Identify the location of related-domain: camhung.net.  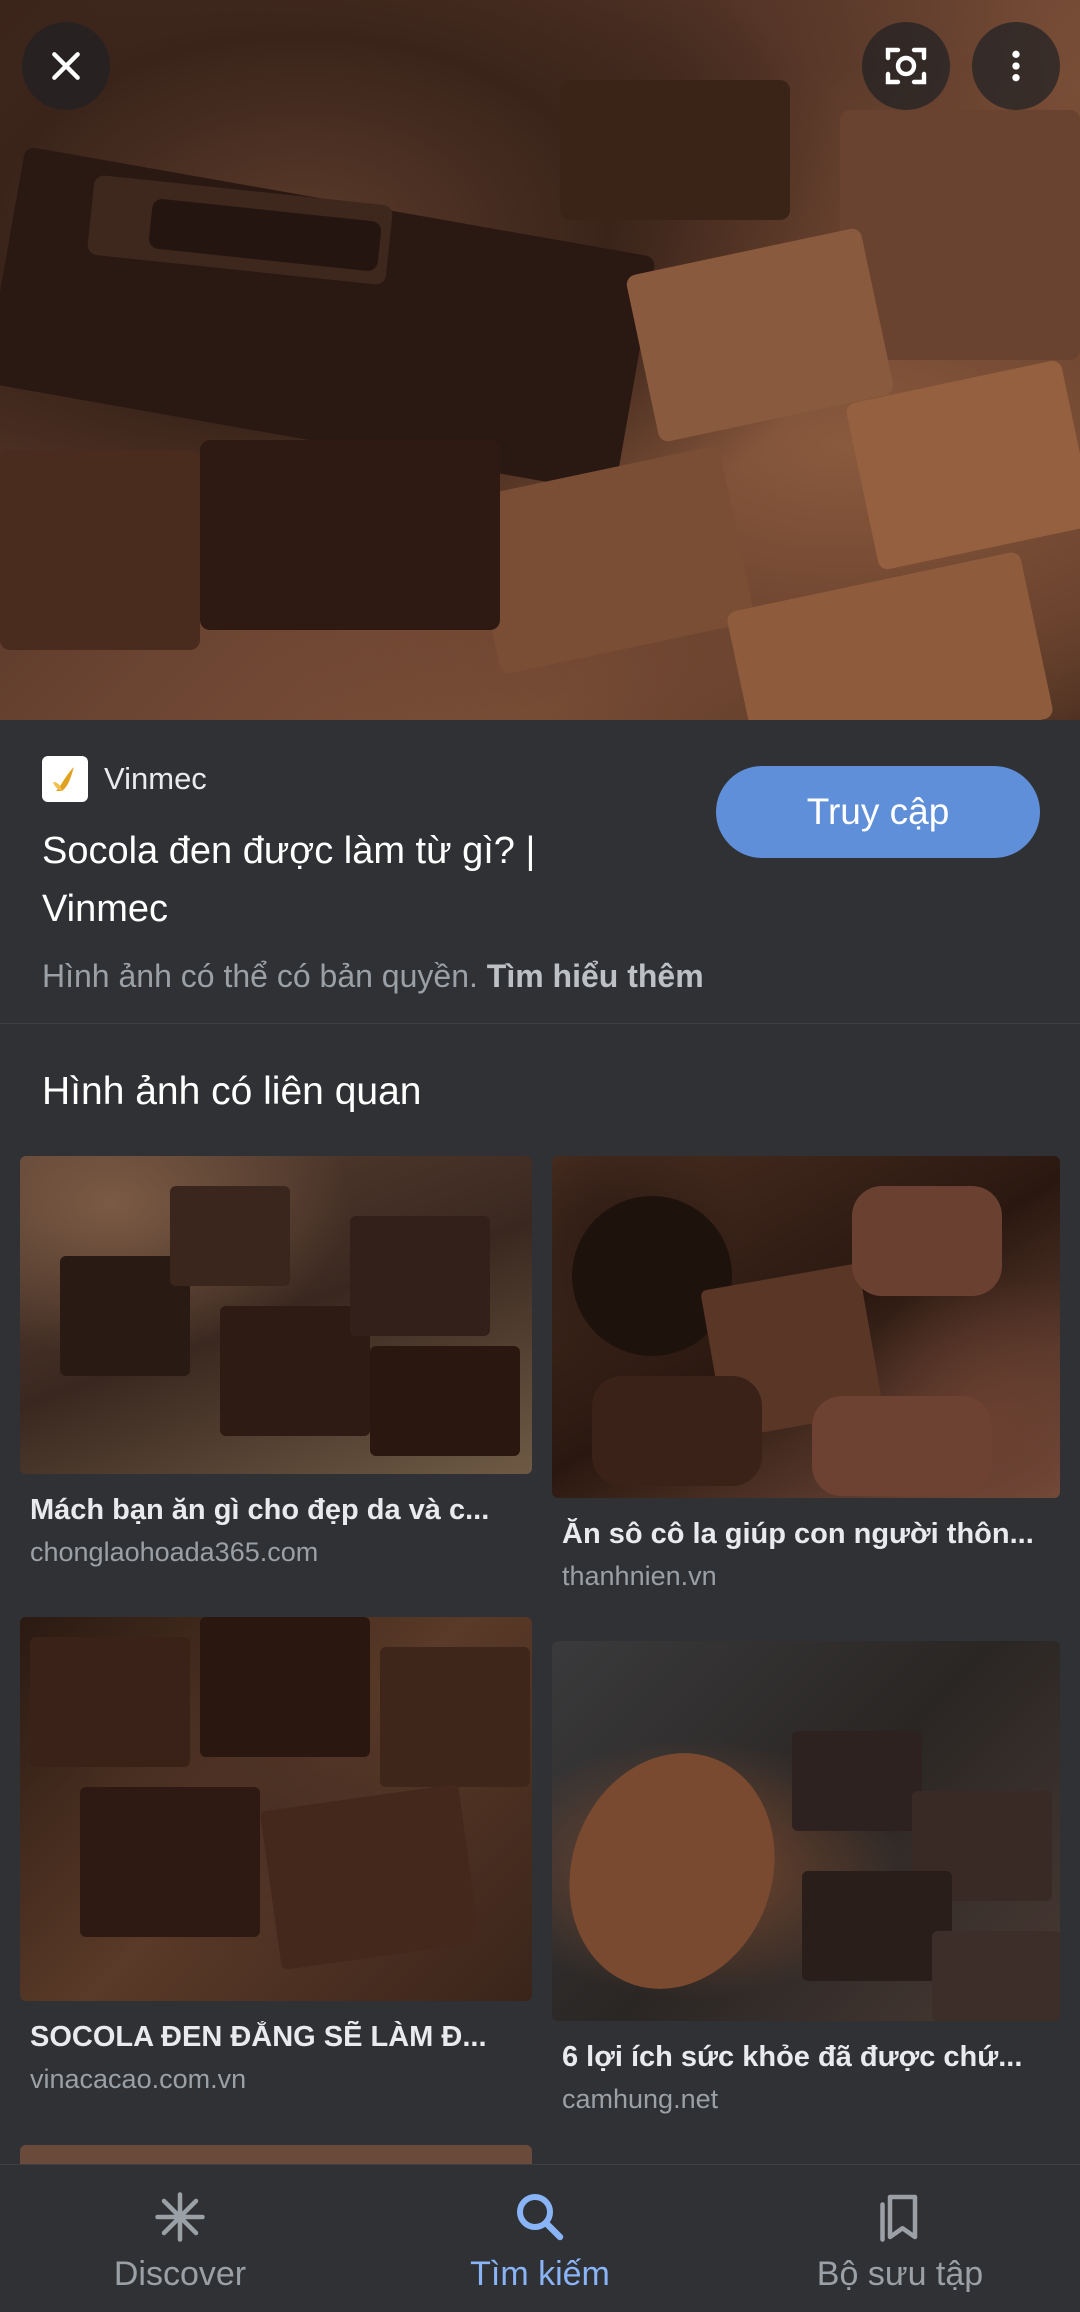
(640, 2099).